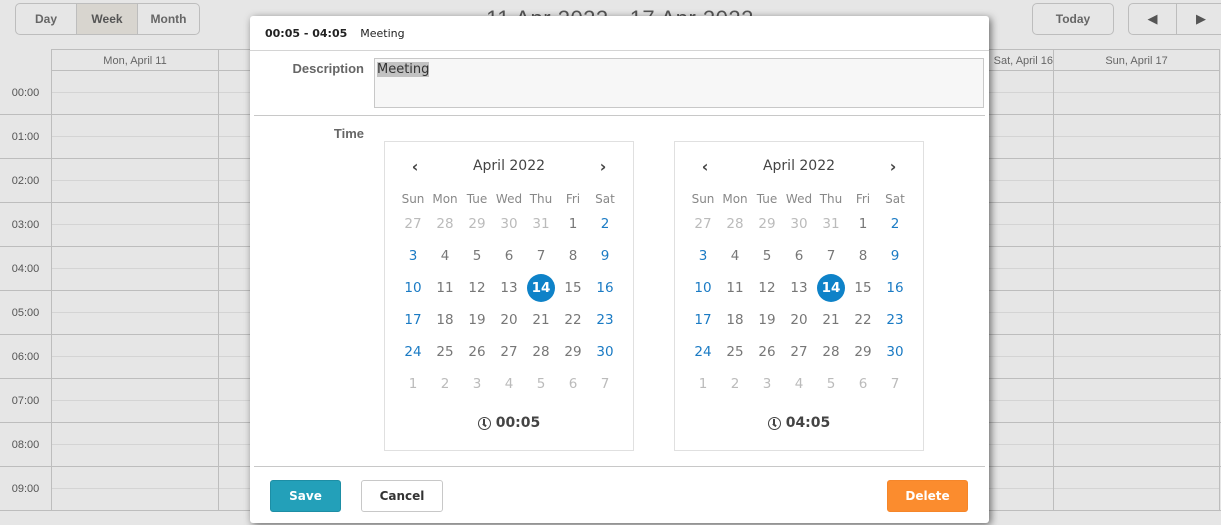  Describe the element at coordinates (46, 19) in the screenshot. I see `view-day-button: Day` at that location.